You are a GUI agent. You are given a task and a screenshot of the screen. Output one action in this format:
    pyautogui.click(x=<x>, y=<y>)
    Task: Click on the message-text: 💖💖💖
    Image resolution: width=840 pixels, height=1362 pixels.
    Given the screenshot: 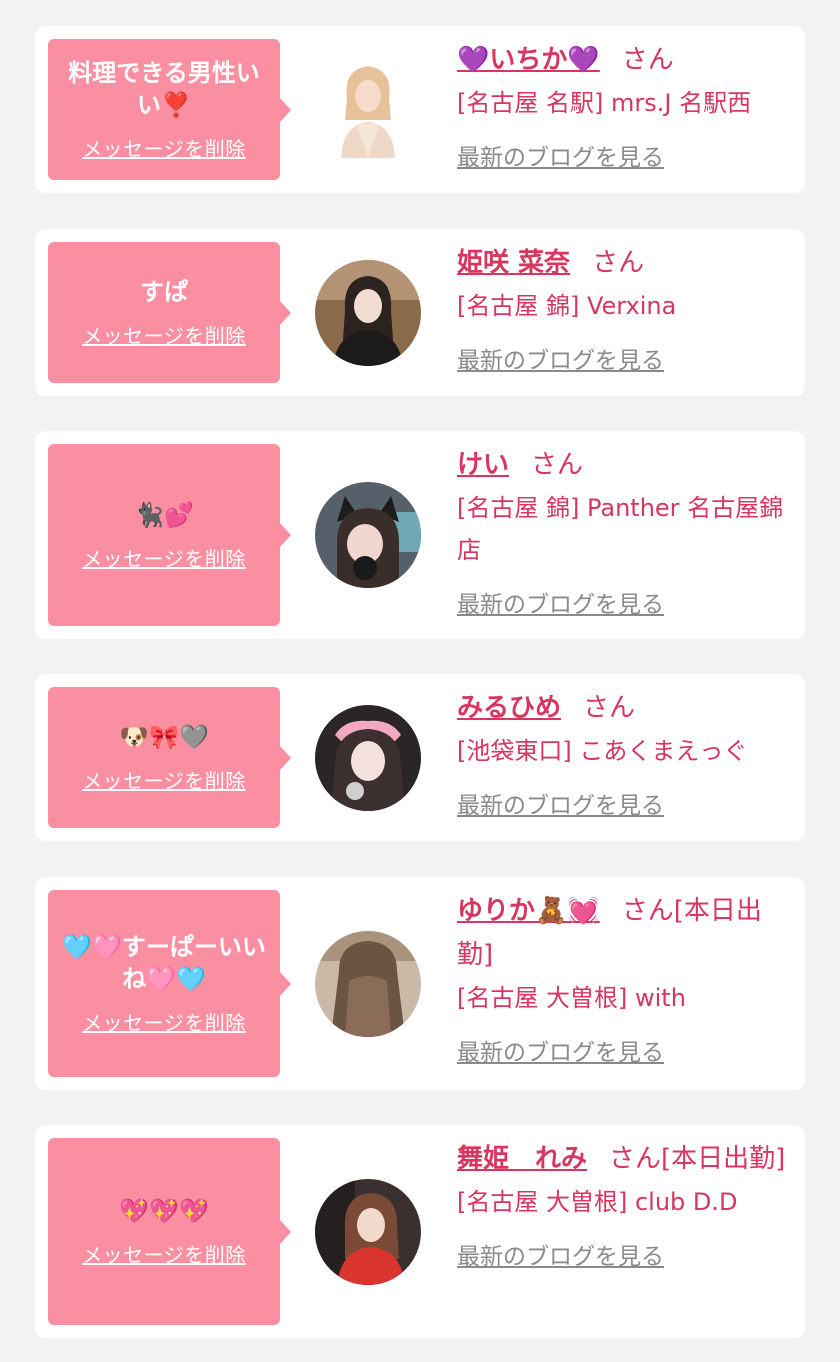 What is the action you would take?
    pyautogui.click(x=164, y=1211)
    